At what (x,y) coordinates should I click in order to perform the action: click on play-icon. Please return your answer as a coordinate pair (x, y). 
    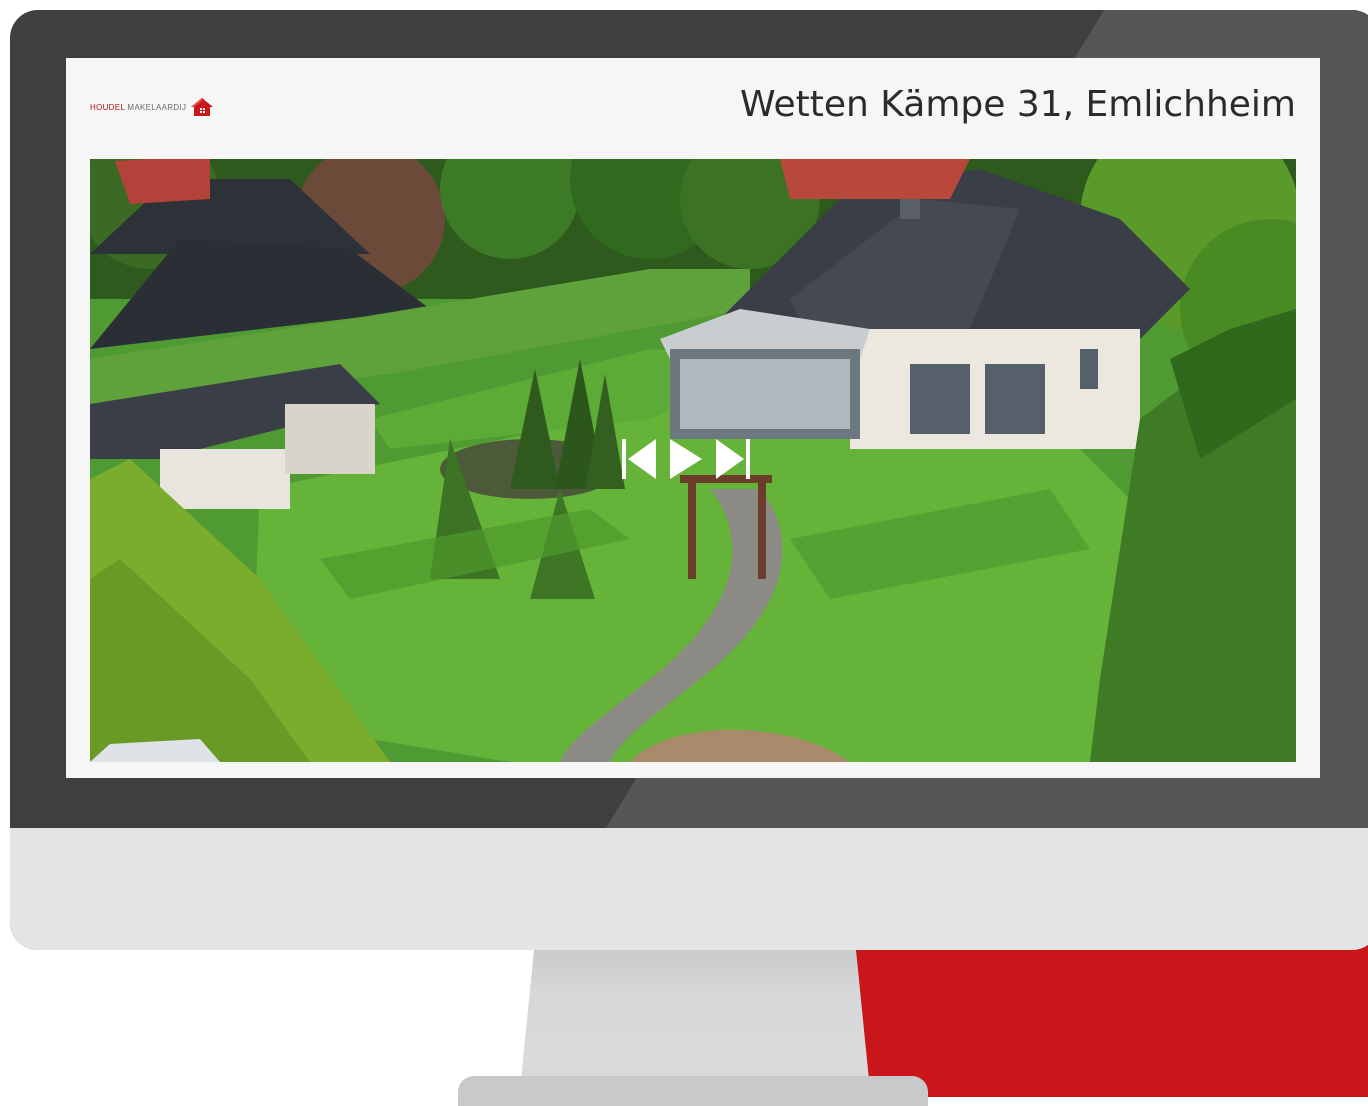
    Looking at the image, I should click on (686, 459).